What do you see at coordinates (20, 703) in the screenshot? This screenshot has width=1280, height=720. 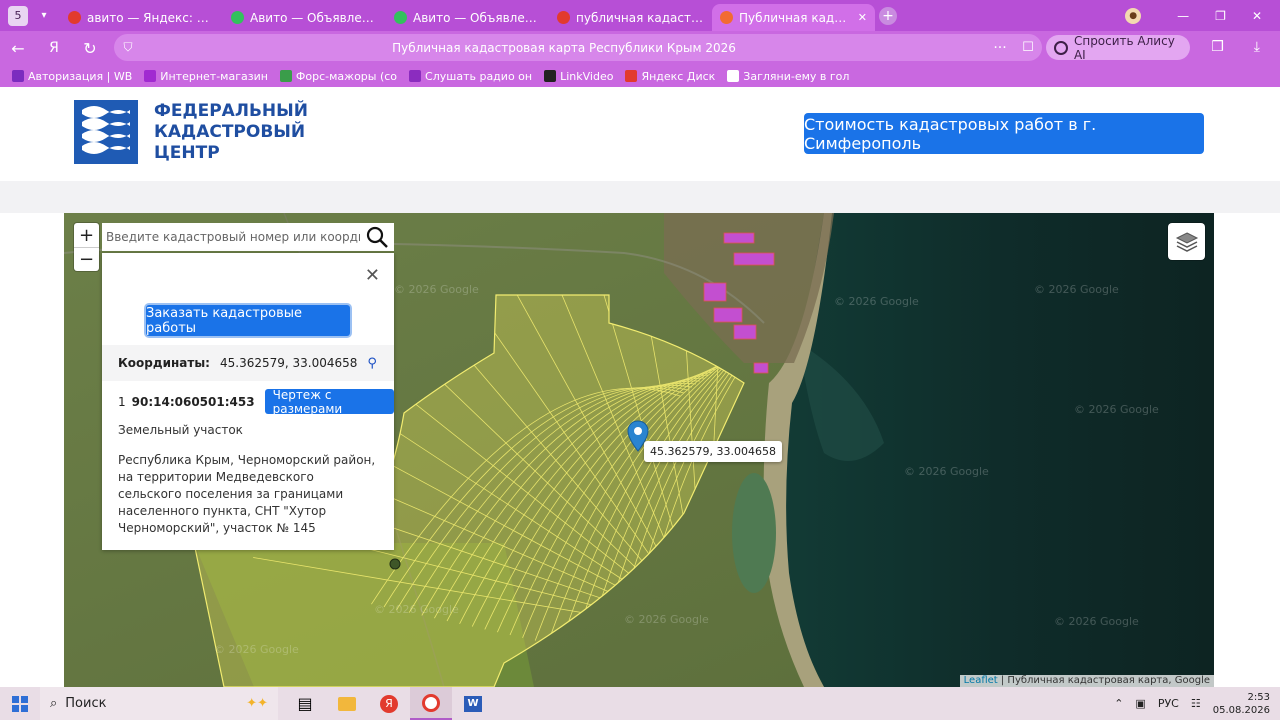 I see `windows-start-icon` at bounding box center [20, 703].